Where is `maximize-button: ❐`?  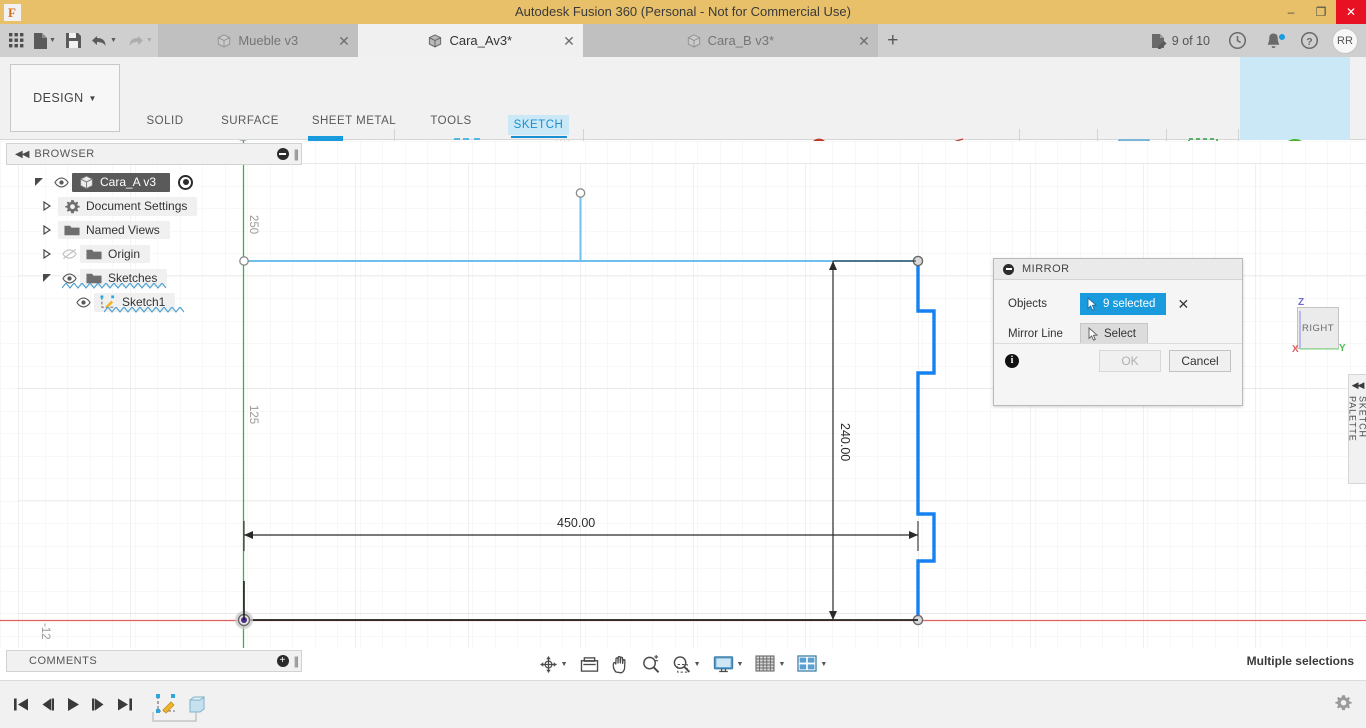 maximize-button: ❐ is located at coordinates (1321, 12).